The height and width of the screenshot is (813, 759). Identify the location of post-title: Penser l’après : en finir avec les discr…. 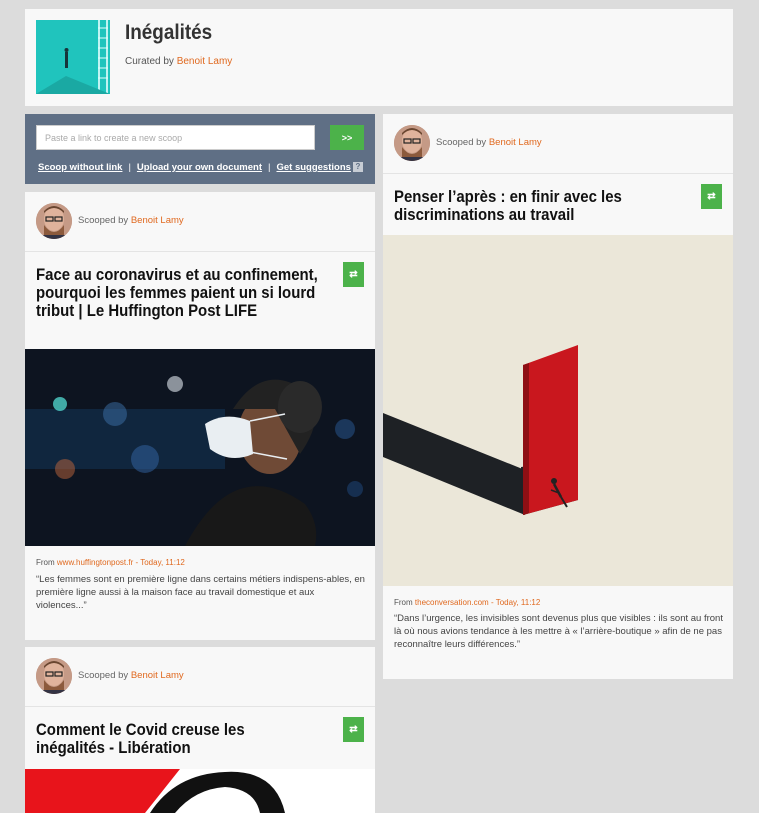
(513, 206).